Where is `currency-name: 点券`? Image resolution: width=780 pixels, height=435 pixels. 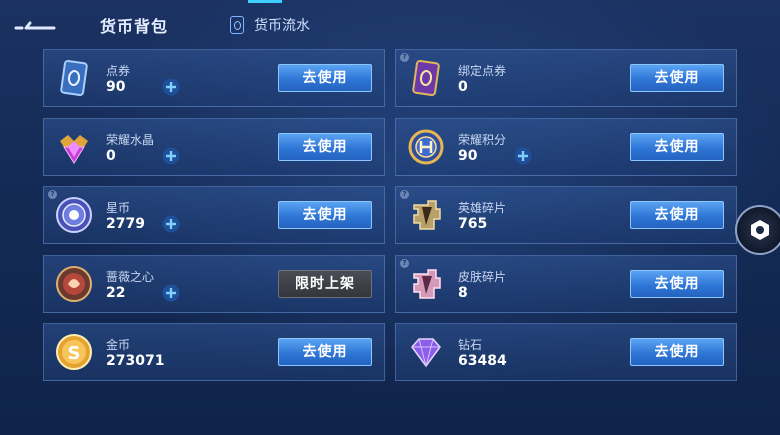 currency-name: 点券 is located at coordinates (118, 71).